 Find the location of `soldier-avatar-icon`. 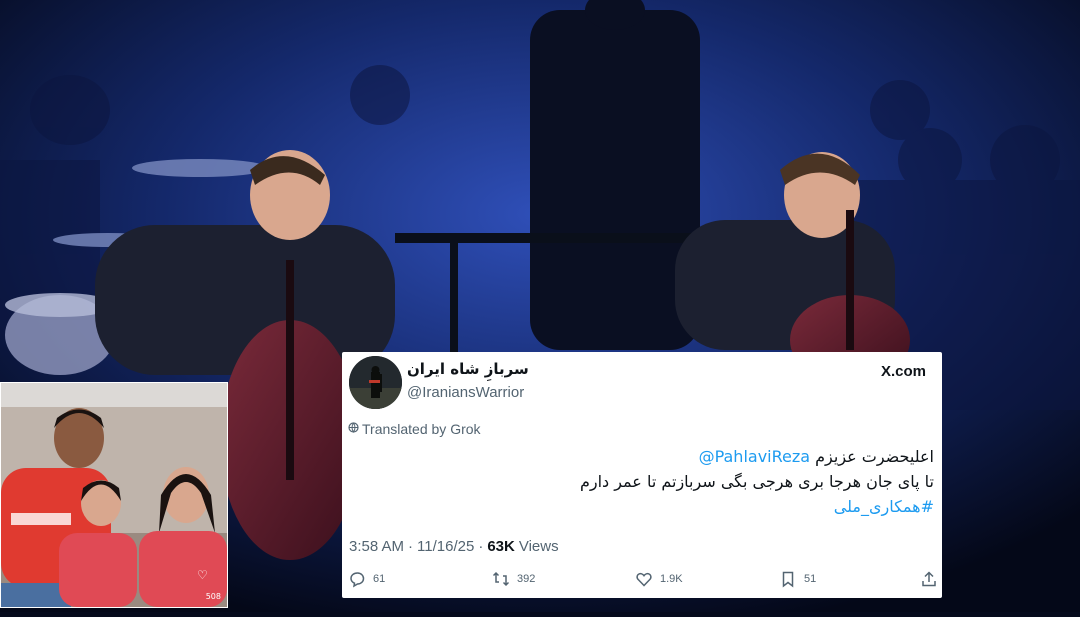

soldier-avatar-icon is located at coordinates (375, 382).